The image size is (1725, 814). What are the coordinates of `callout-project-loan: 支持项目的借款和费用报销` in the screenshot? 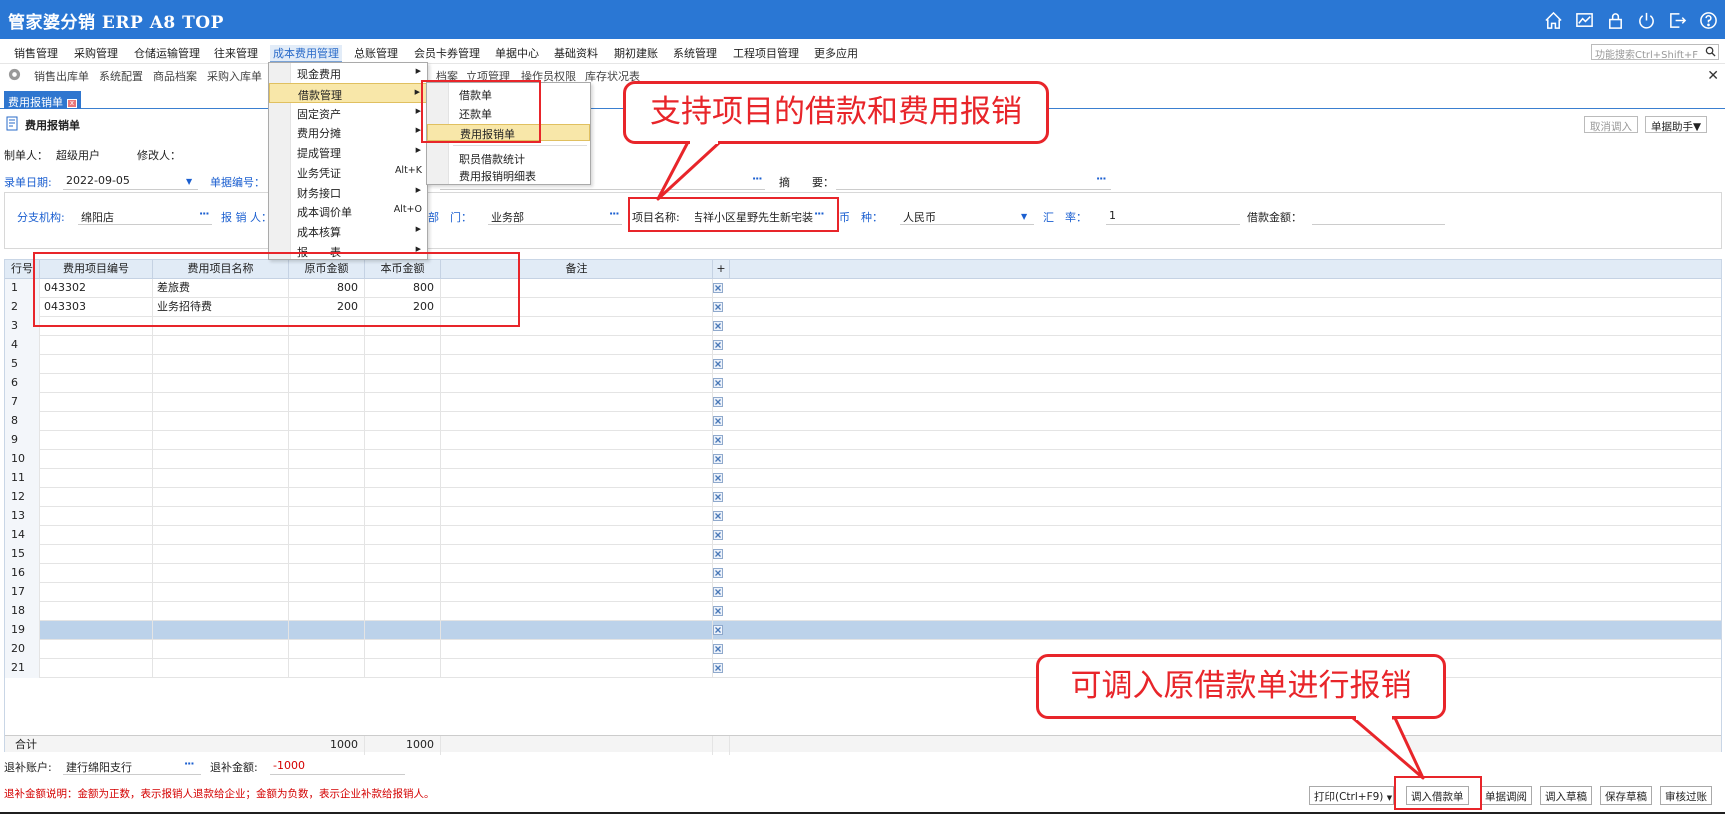 It's located at (836, 112).